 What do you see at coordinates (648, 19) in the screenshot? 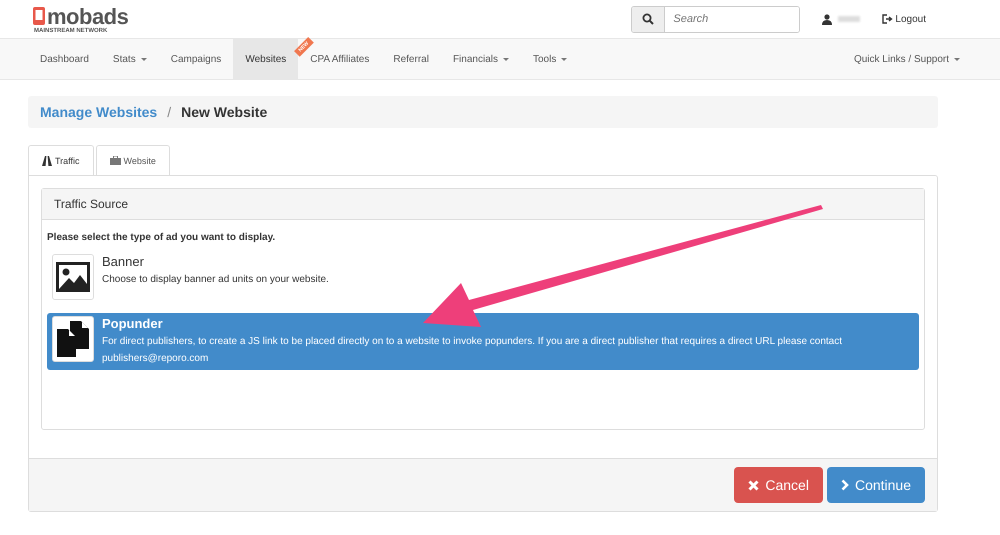
I see `search-icon` at bounding box center [648, 19].